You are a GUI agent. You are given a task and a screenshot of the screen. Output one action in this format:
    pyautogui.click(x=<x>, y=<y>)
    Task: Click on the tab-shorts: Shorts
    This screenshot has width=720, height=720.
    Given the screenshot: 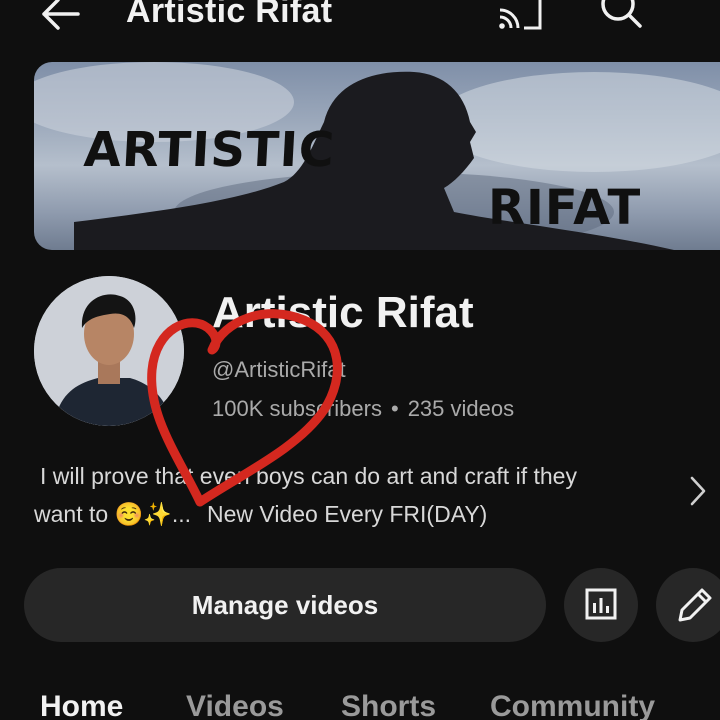 What is the action you would take?
    pyautogui.click(x=388, y=705)
    